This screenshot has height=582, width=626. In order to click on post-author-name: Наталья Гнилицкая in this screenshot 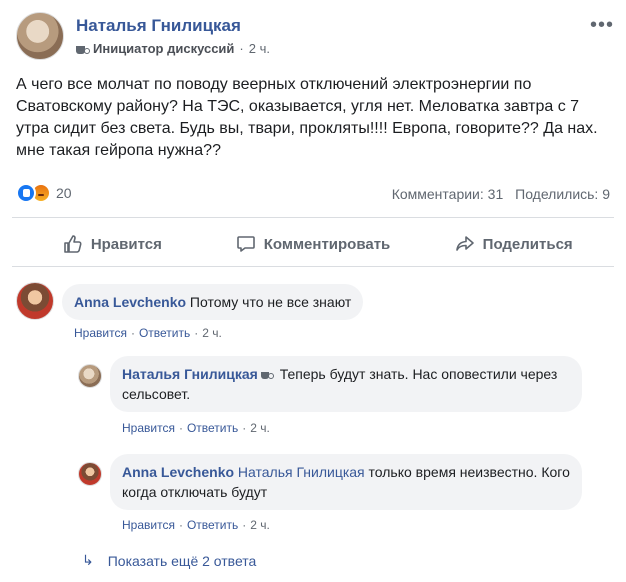, I will do `click(158, 26)`.